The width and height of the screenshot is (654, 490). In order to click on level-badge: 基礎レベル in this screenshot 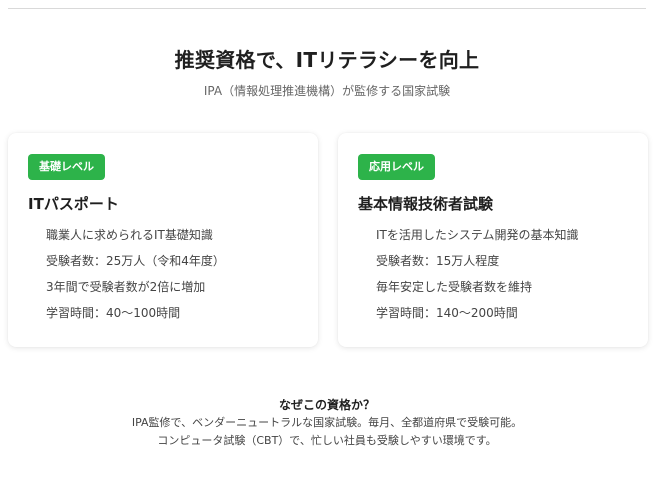, I will do `click(66, 167)`.